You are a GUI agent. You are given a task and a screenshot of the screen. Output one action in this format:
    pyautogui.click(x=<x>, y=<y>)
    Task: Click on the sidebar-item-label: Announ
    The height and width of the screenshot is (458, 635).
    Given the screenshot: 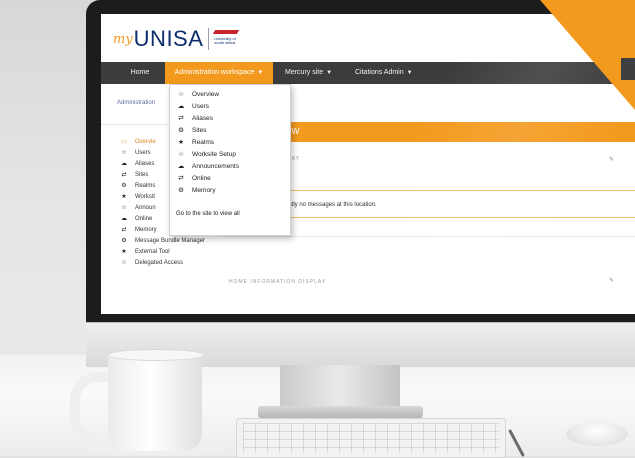 What is the action you would take?
    pyautogui.click(x=145, y=207)
    